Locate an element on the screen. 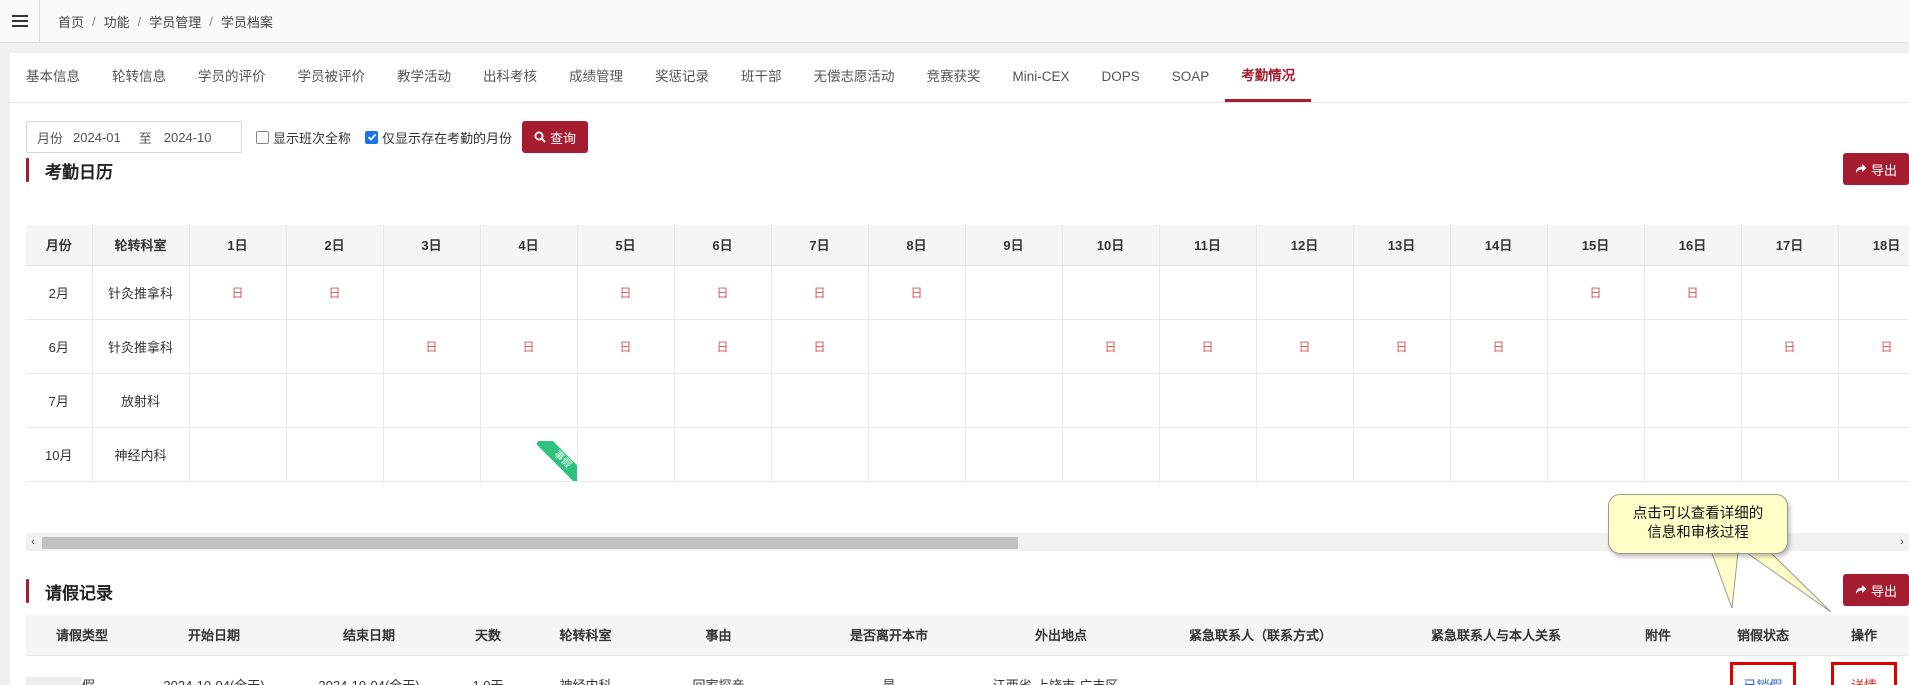 This screenshot has height=685, width=1909. breadcrumb-home: 首页 is located at coordinates (71, 21).